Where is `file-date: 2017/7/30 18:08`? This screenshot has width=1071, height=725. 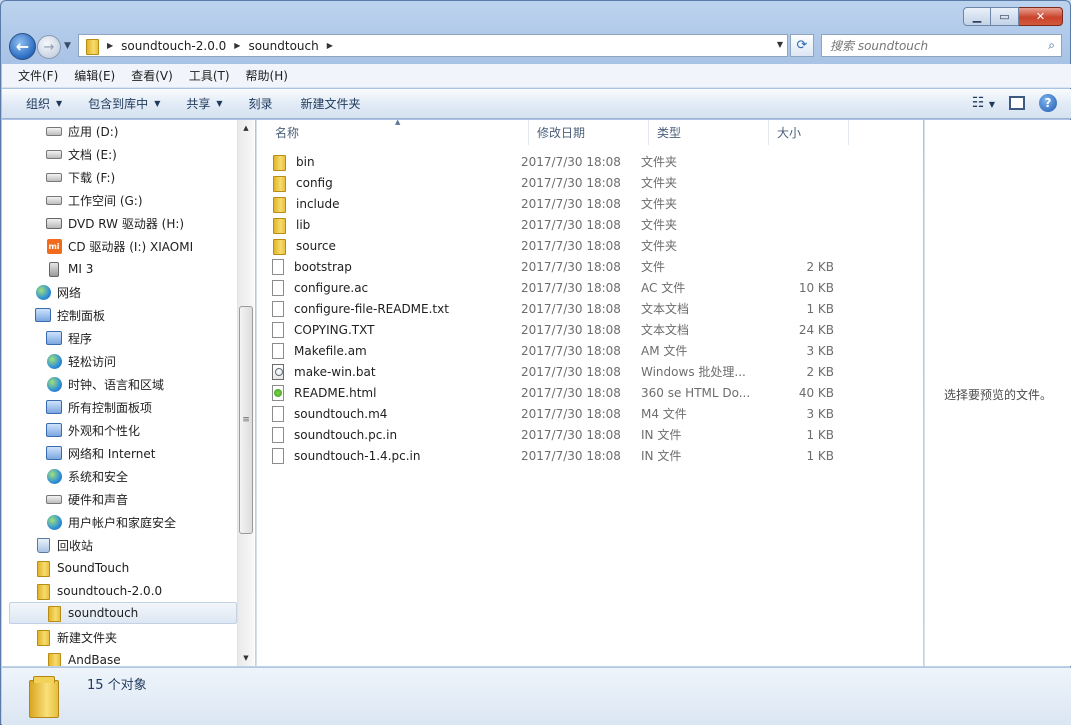
file-date: 2017/7/30 18:08 is located at coordinates (571, 350).